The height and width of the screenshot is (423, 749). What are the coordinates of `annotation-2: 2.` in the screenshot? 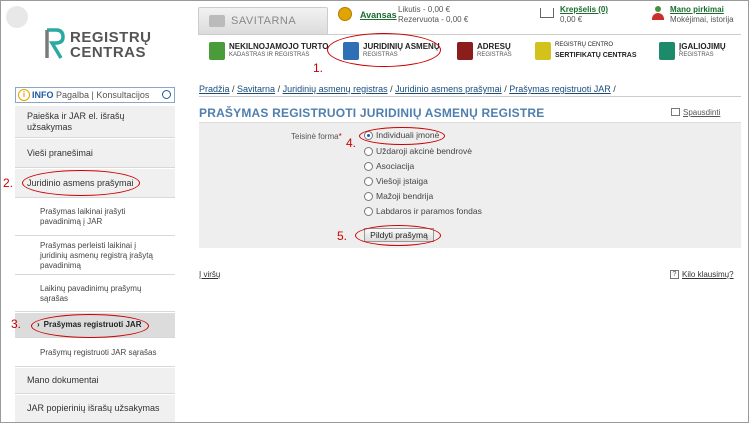 It's located at (8, 183).